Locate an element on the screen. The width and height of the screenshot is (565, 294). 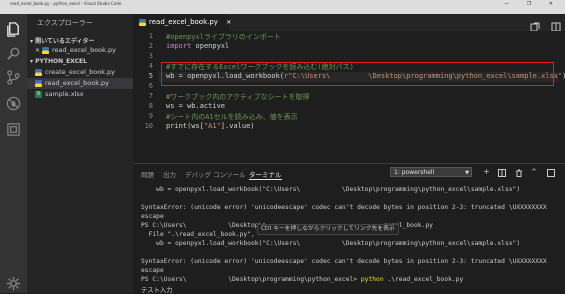
tab-debug-console: デバッグ コンソール is located at coordinates (215, 174).